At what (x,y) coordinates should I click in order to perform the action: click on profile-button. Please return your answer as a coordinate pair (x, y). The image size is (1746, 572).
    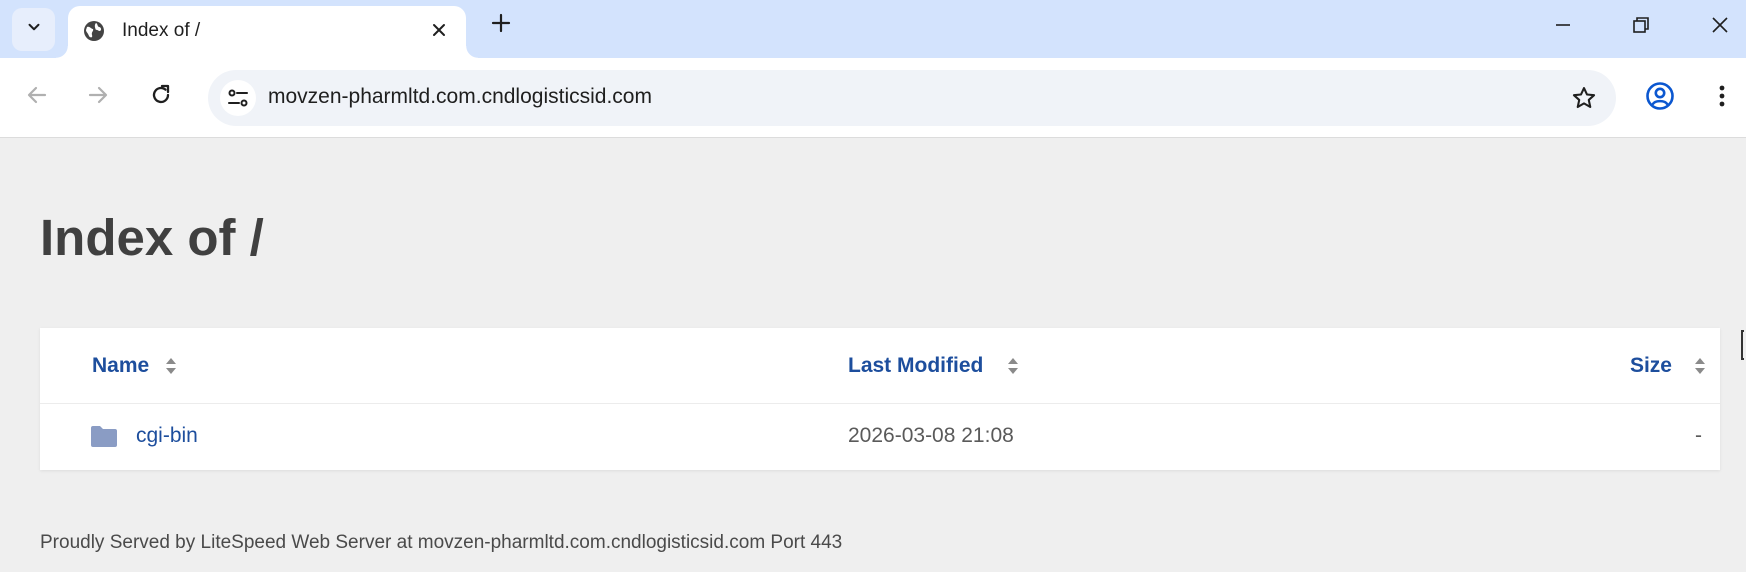
    Looking at the image, I should click on (1660, 96).